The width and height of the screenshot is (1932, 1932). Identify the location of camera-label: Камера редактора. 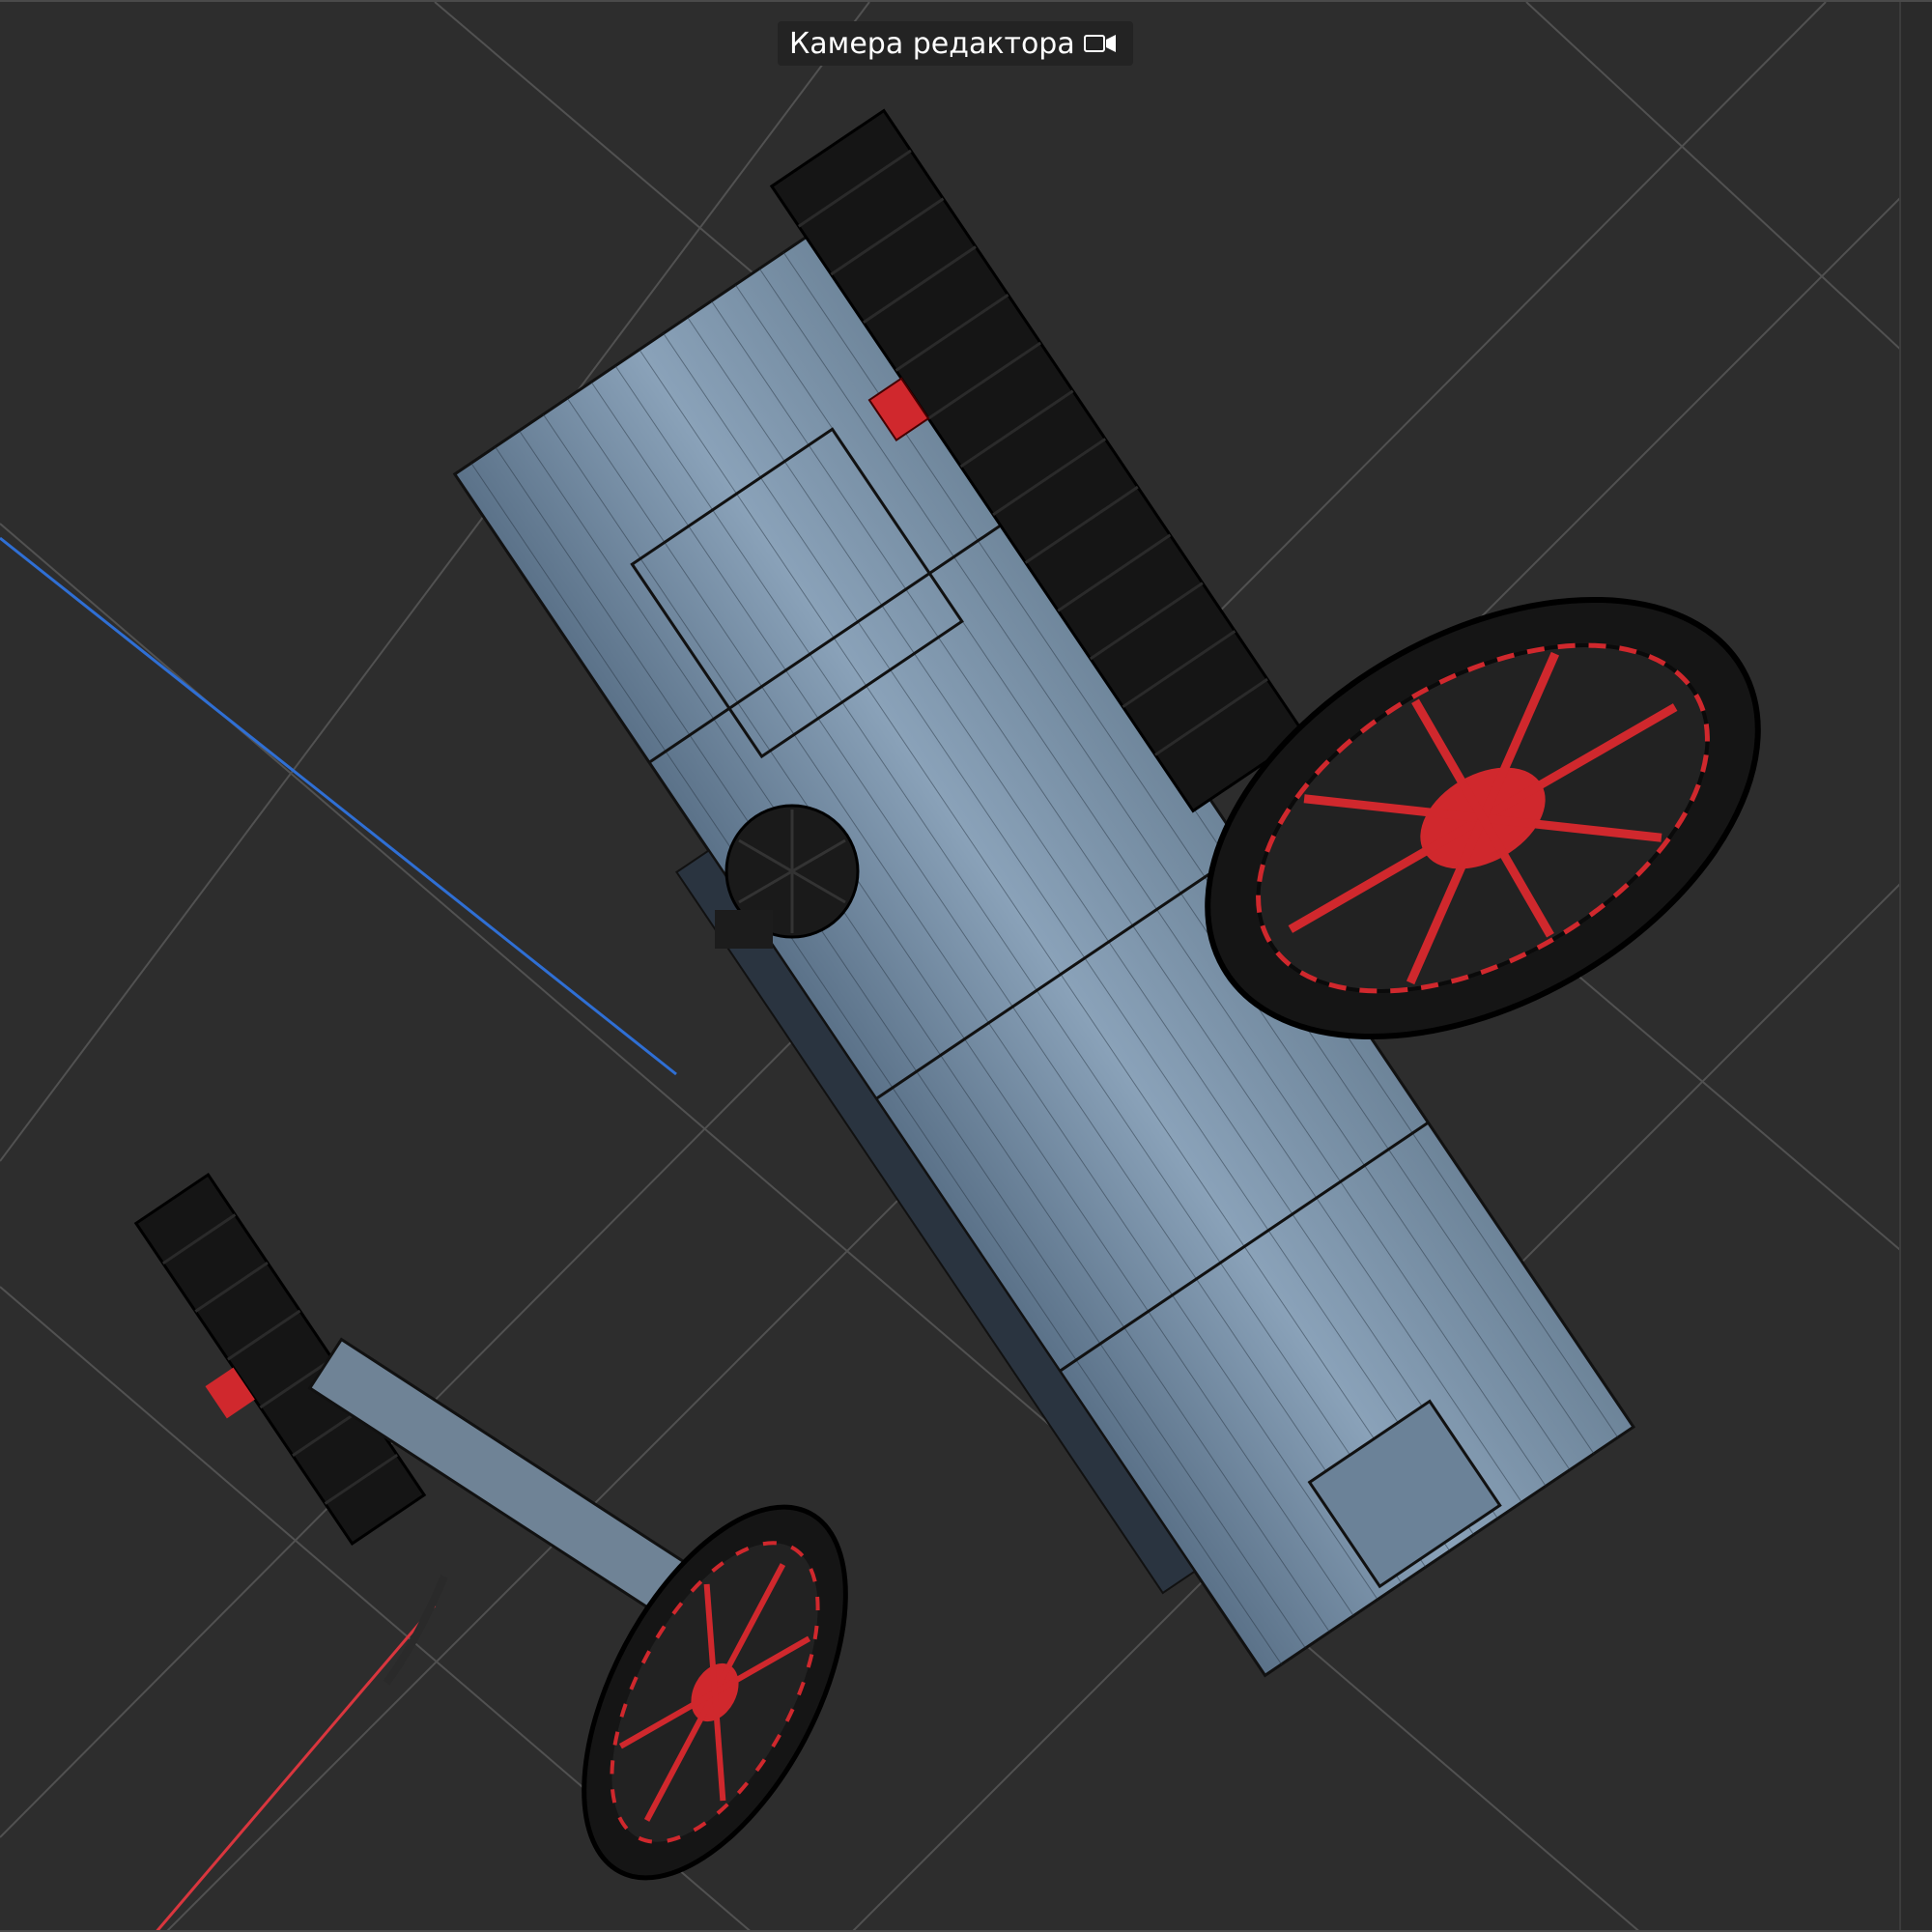
(932, 43).